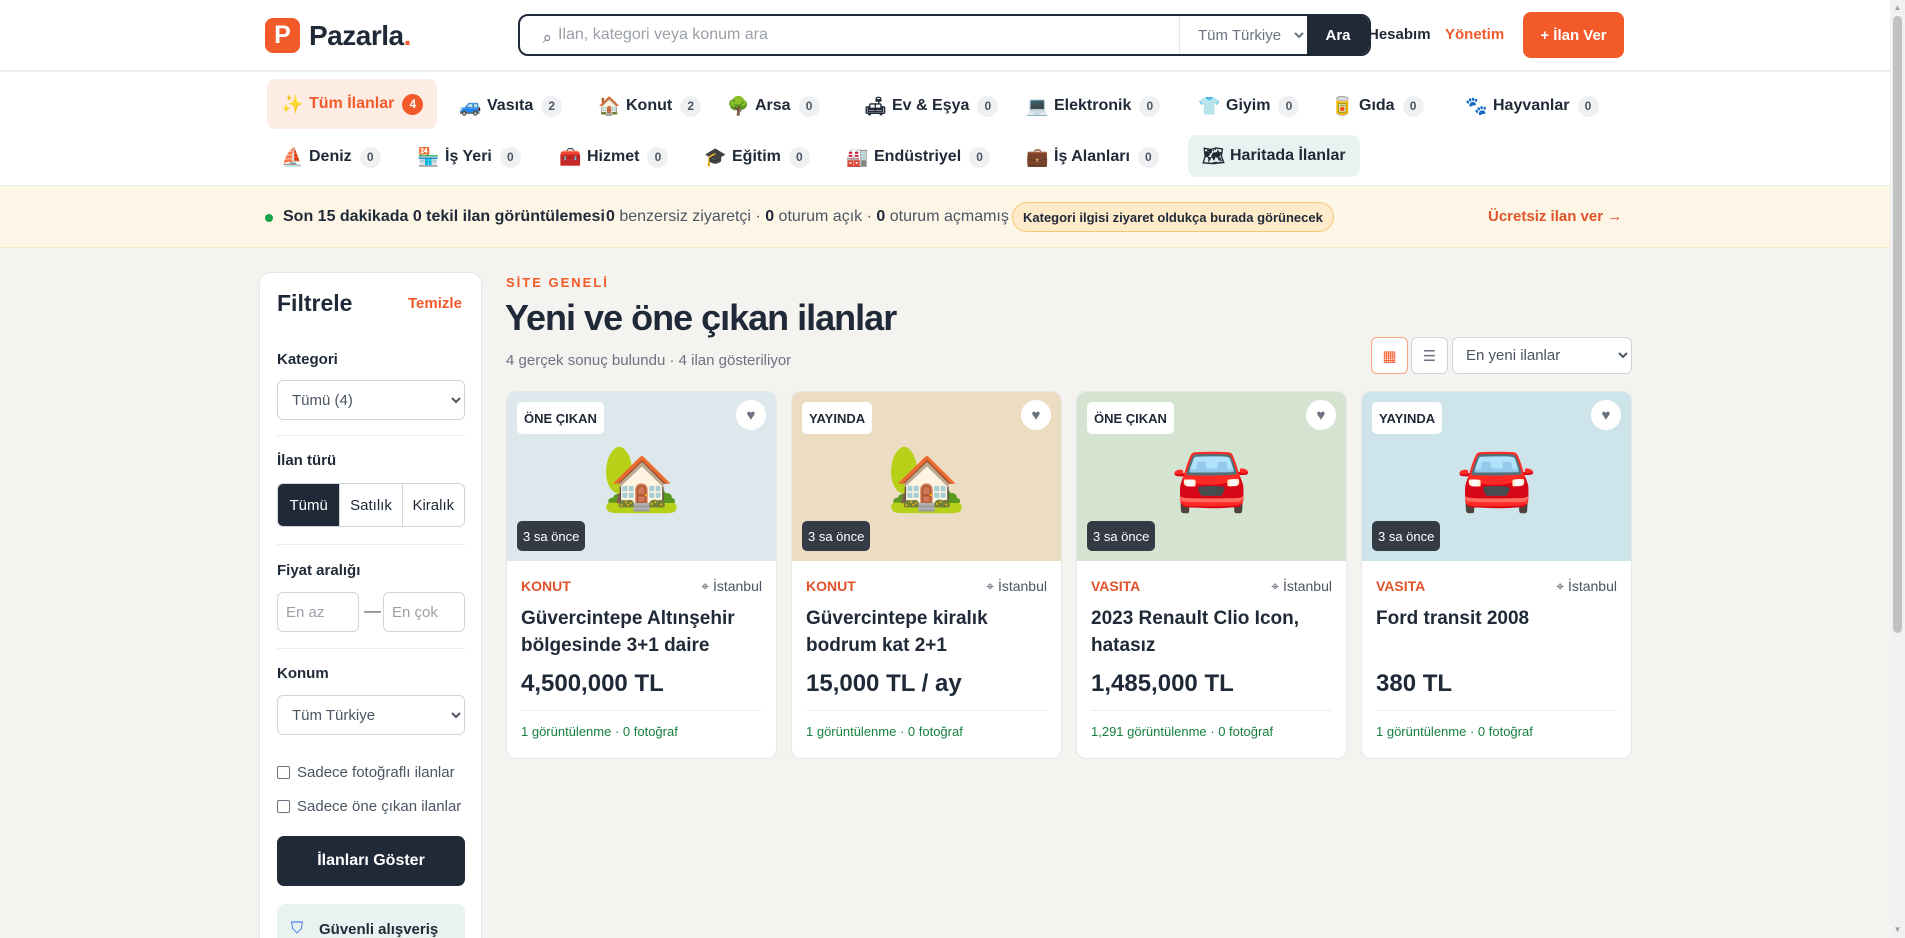 The image size is (1905, 938). I want to click on category-tab-9: 🐾 Hayvanlar 0, so click(1532, 106).